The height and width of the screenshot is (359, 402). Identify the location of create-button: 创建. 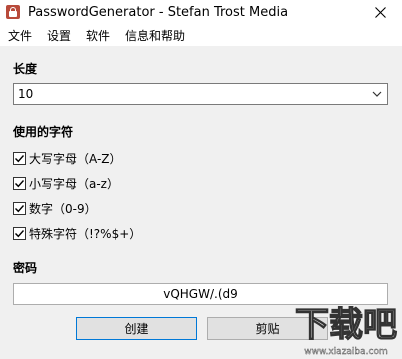
(136, 328).